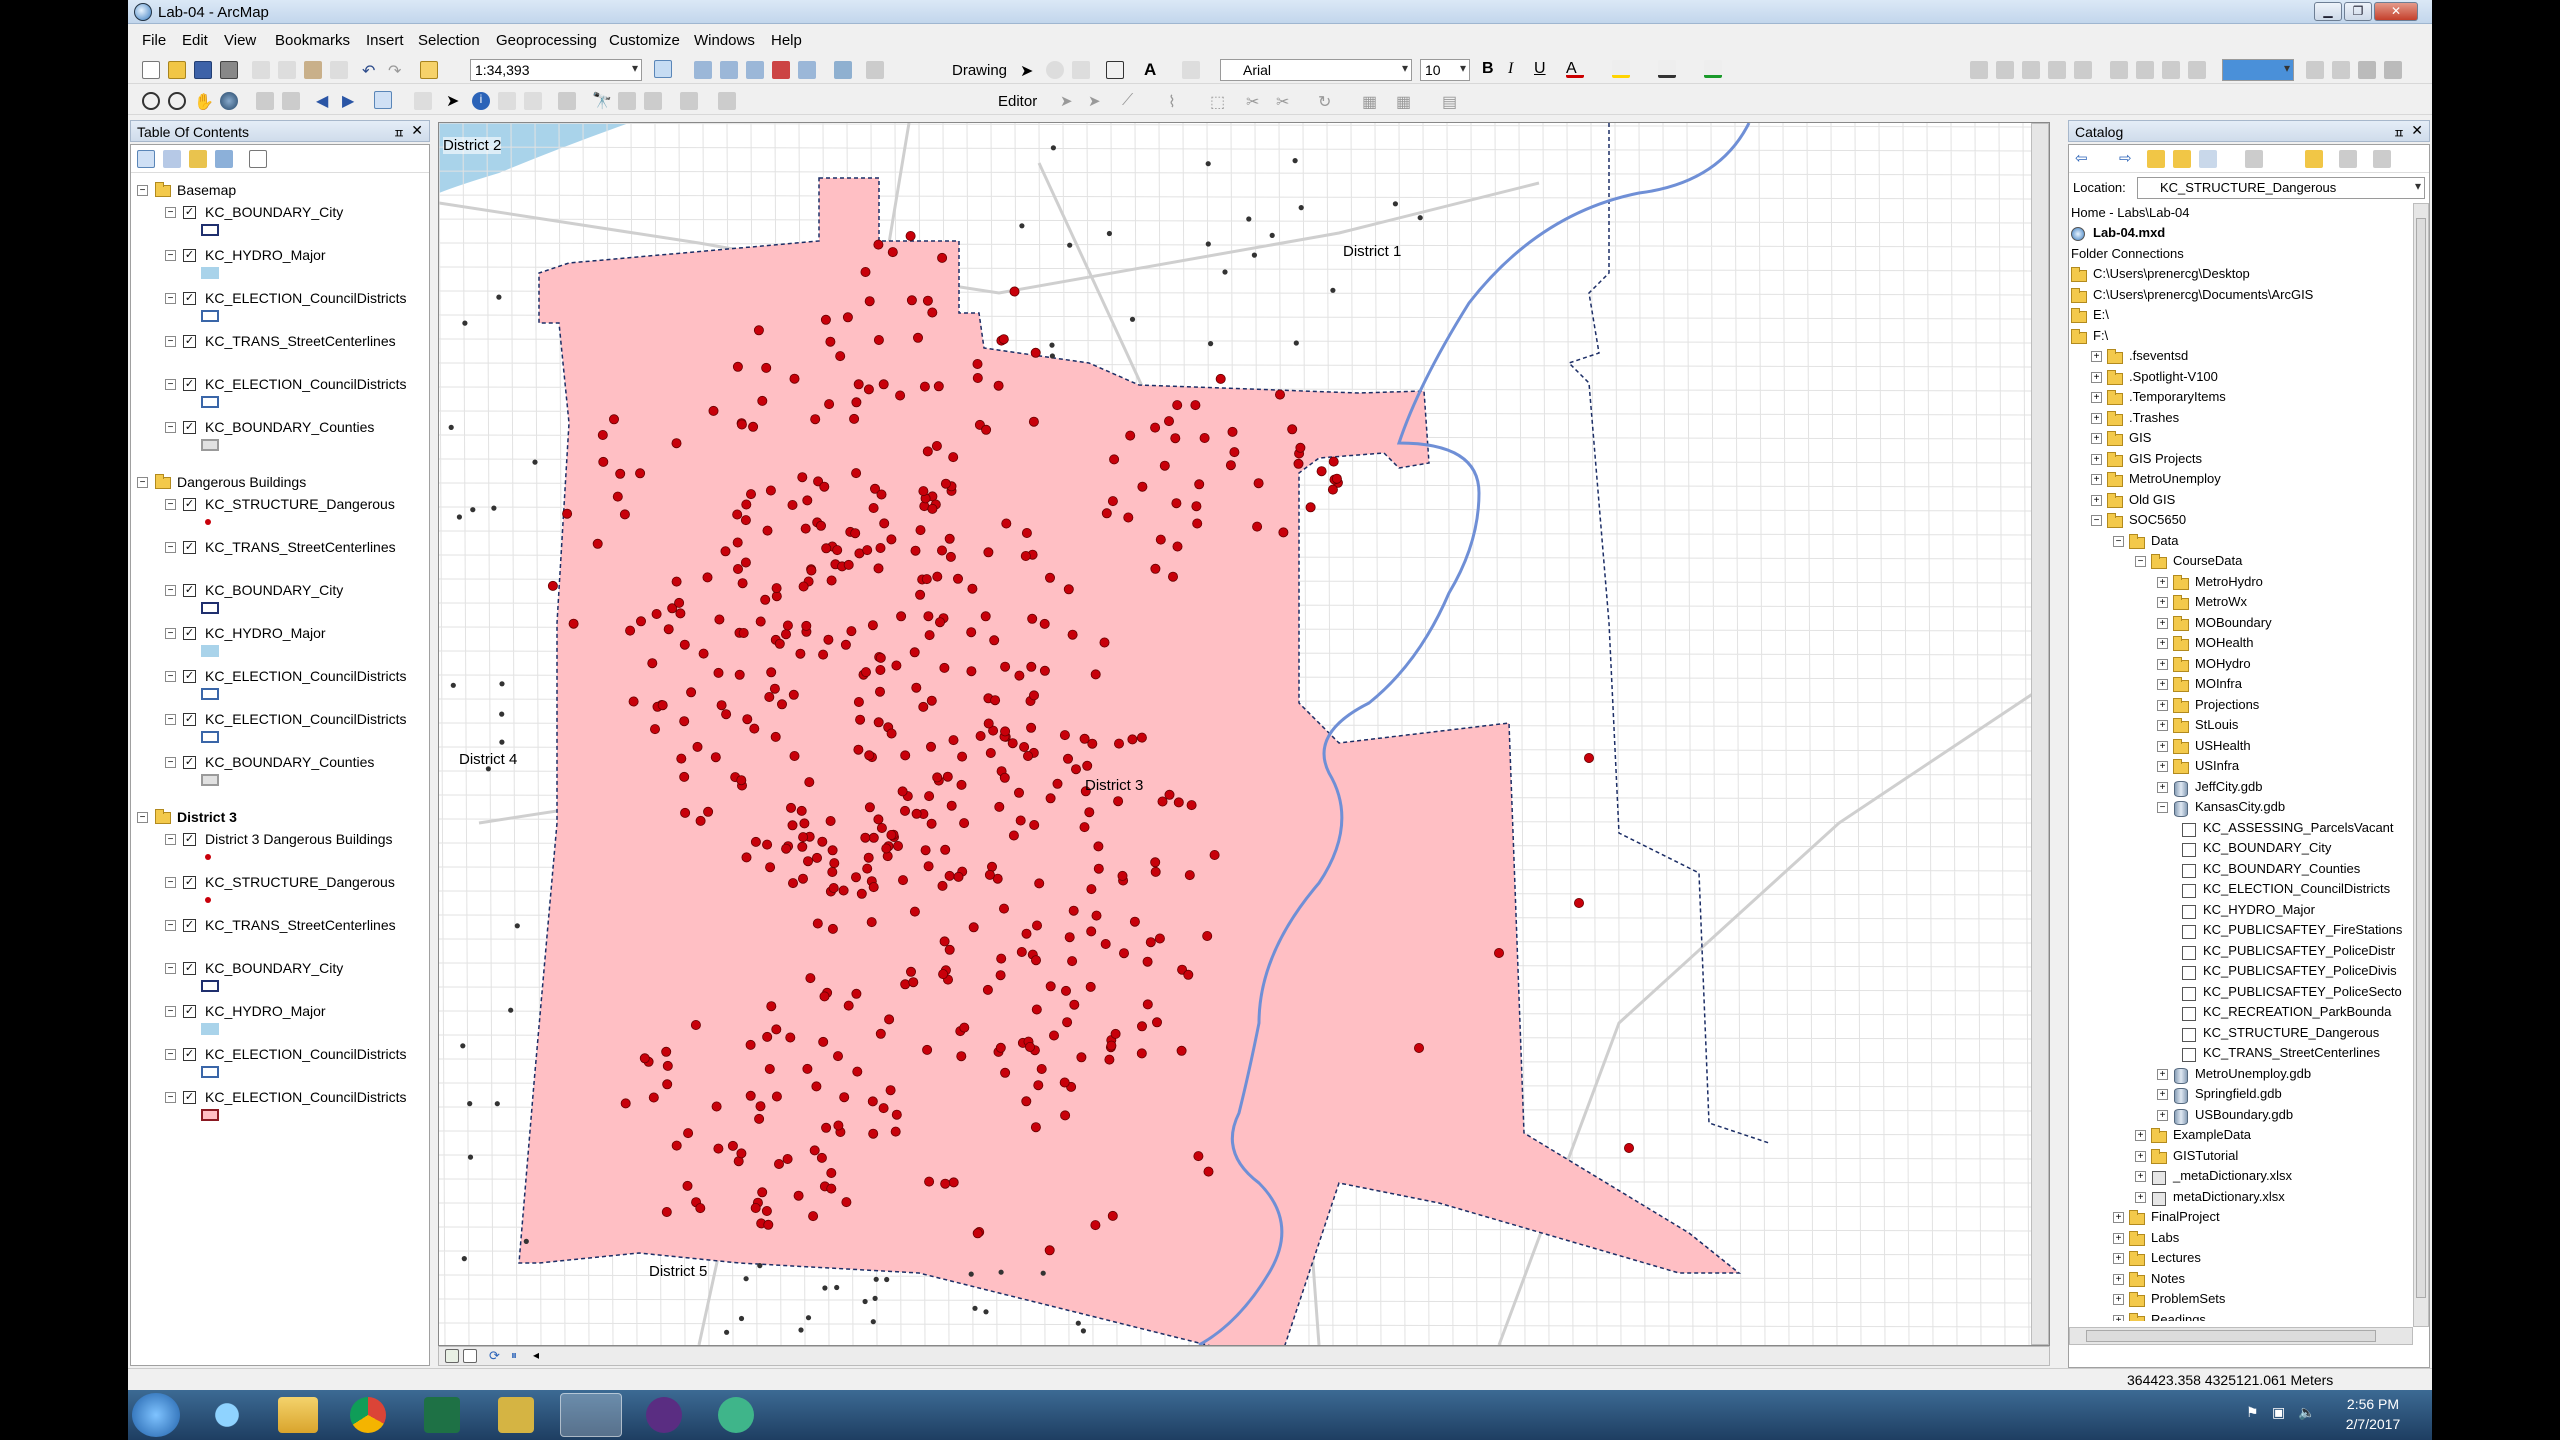  Describe the element at coordinates (1979, 70) in the screenshot. I see `layout-zoom-in-icon` at that location.